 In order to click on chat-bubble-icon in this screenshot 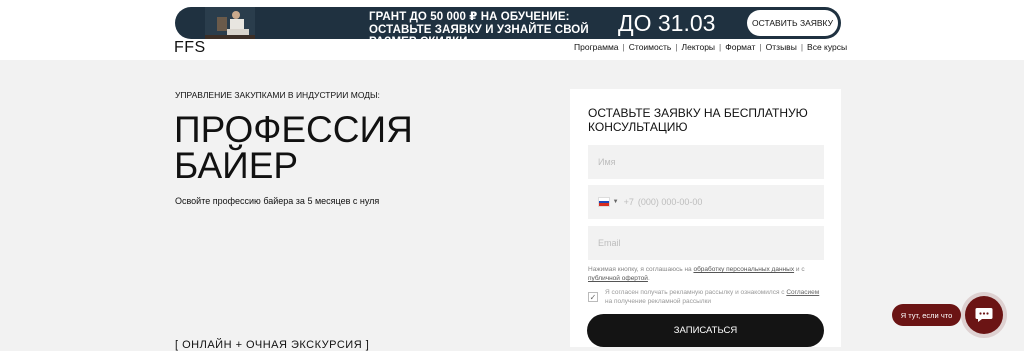, I will do `click(984, 315)`.